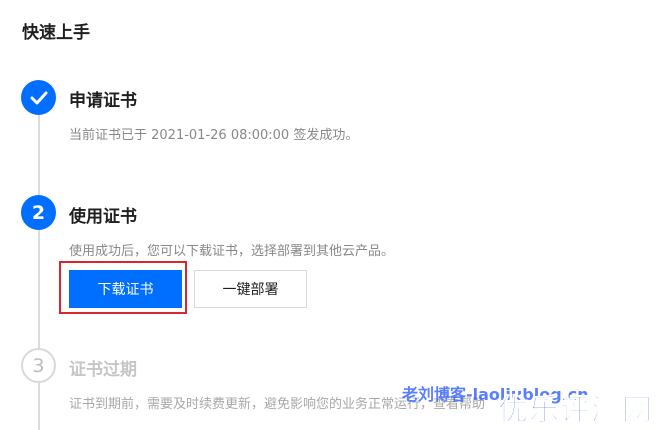  I want to click on step-3-title: 证书过期, so click(103, 370).